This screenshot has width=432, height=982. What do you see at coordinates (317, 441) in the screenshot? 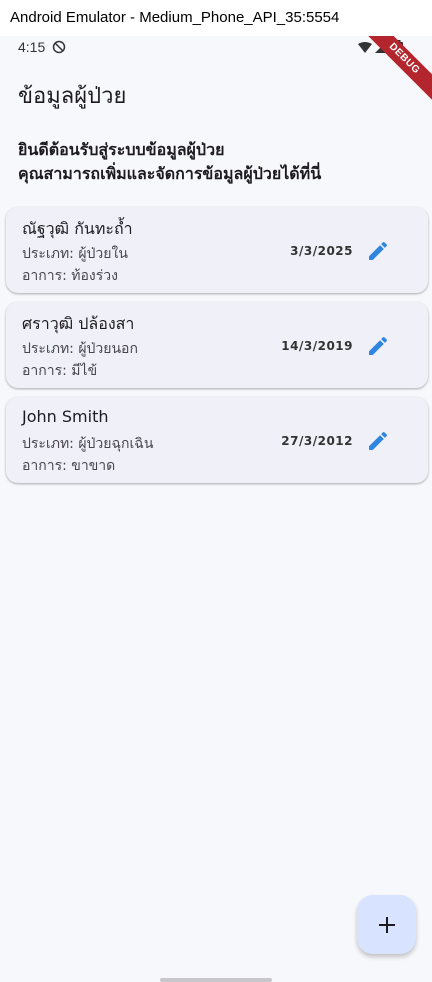
I see `patient-date: 27/3/2012` at bounding box center [317, 441].